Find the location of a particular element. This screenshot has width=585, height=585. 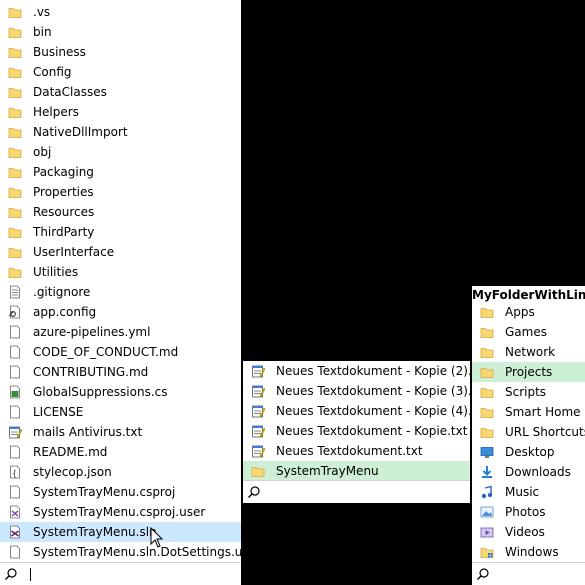

menu-item: ThirdParty is located at coordinates (120, 232).